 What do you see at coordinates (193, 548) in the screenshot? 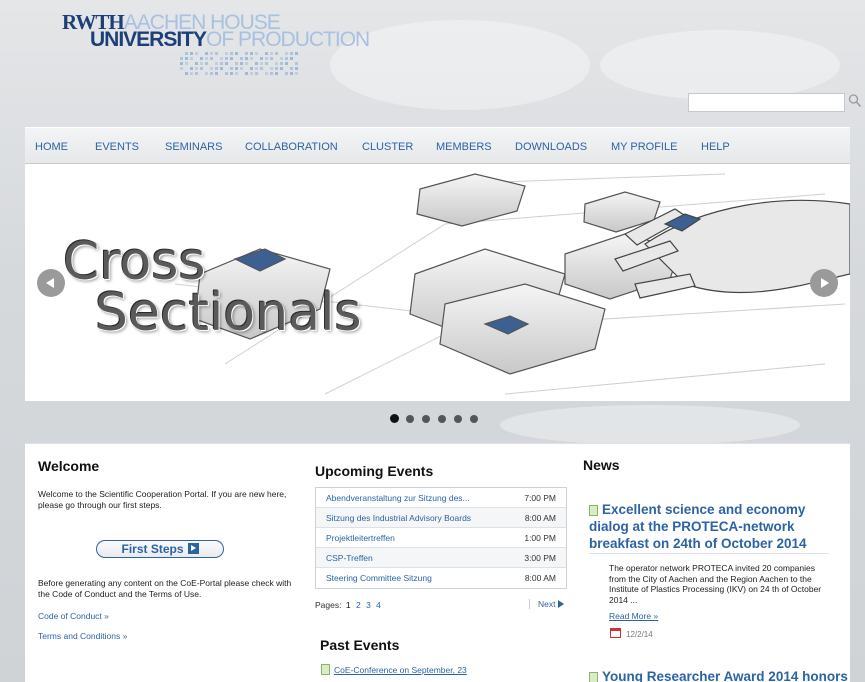
I see `play-icon` at bounding box center [193, 548].